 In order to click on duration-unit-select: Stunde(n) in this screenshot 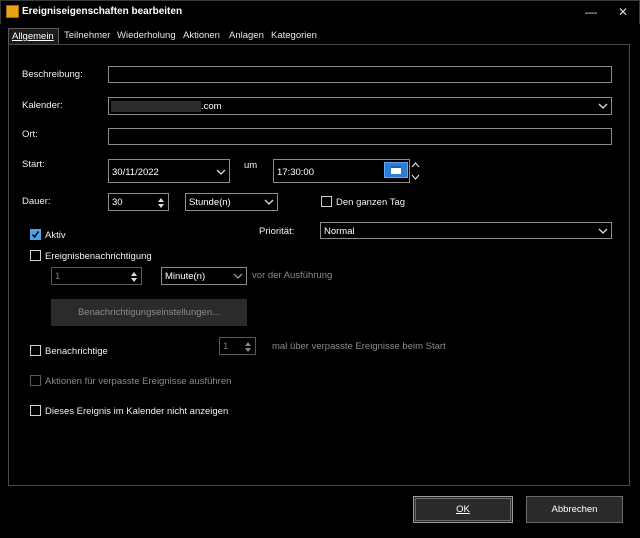, I will do `click(231, 202)`.